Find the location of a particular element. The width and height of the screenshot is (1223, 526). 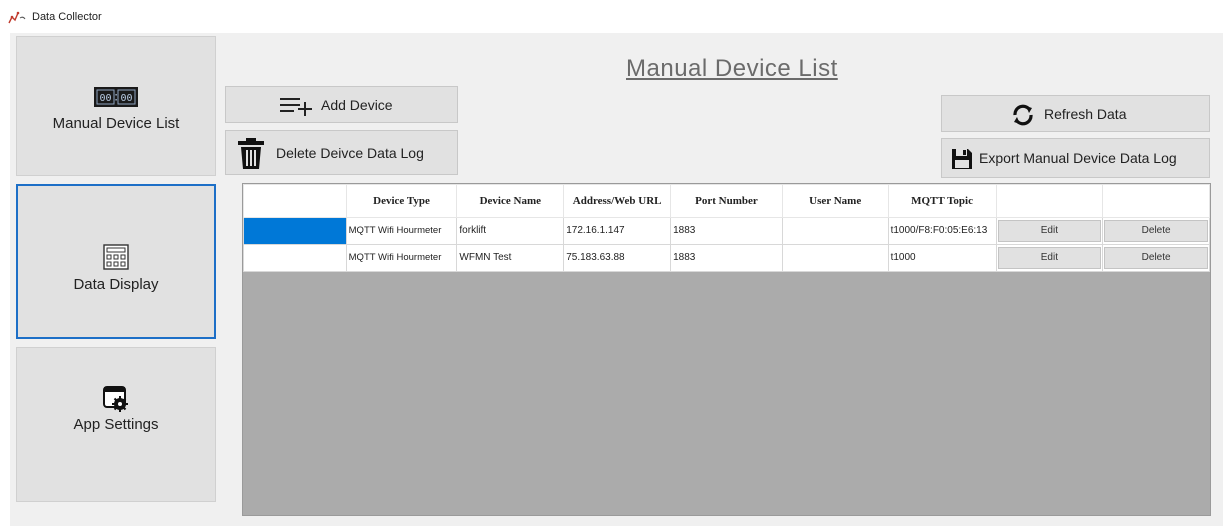

address-cell: 75.183.63.88 is located at coordinates (617, 258).